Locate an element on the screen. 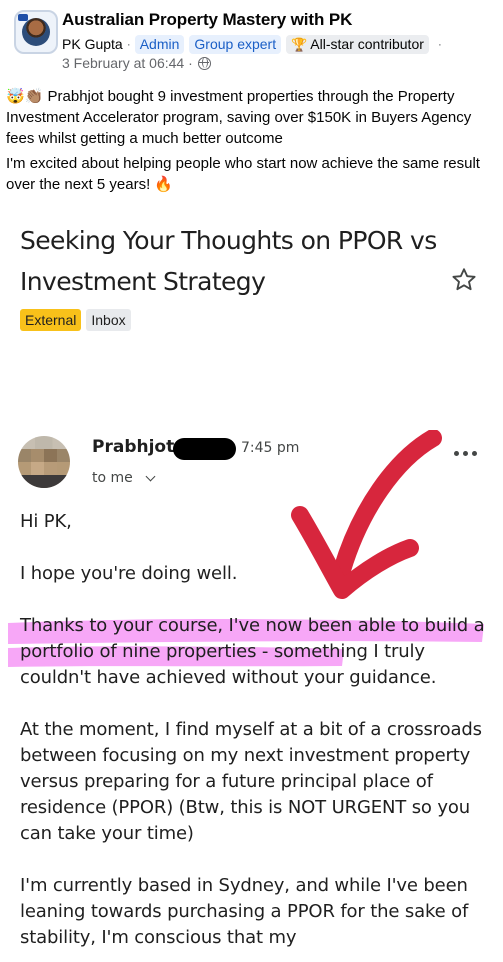 The width and height of the screenshot is (503, 962). trophy-icon: 🏆 is located at coordinates (299, 44).